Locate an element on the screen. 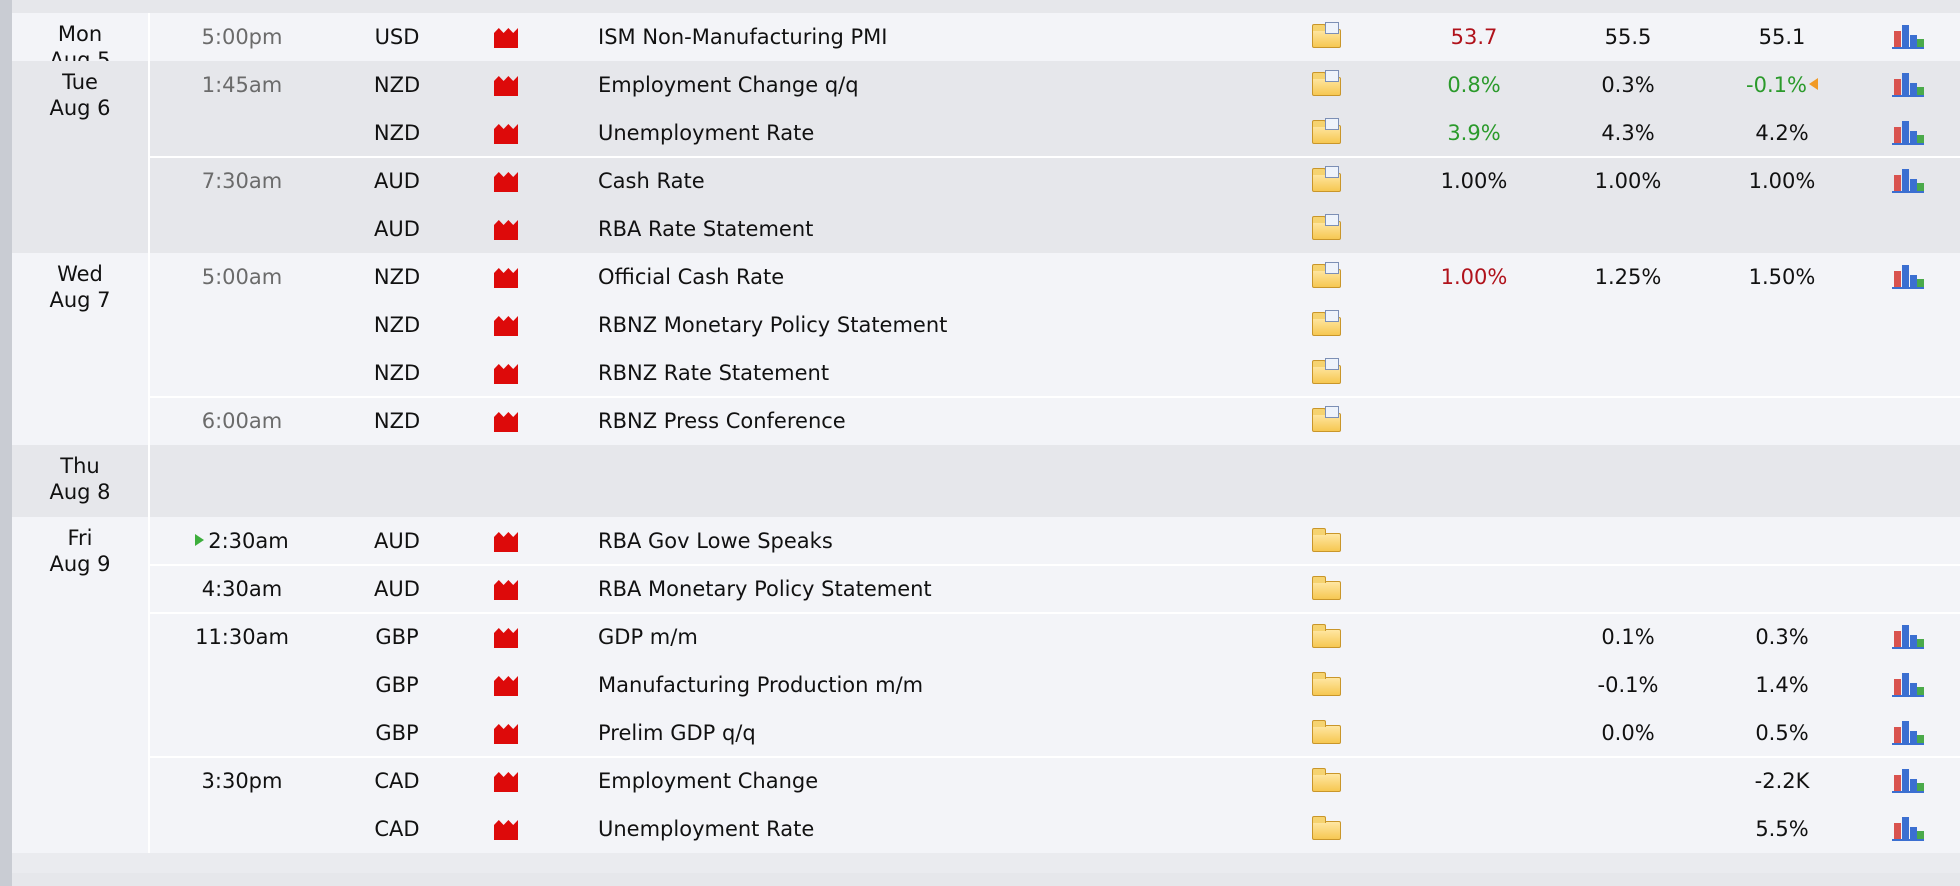  event-title: Employment Change q/q is located at coordinates (948, 85).